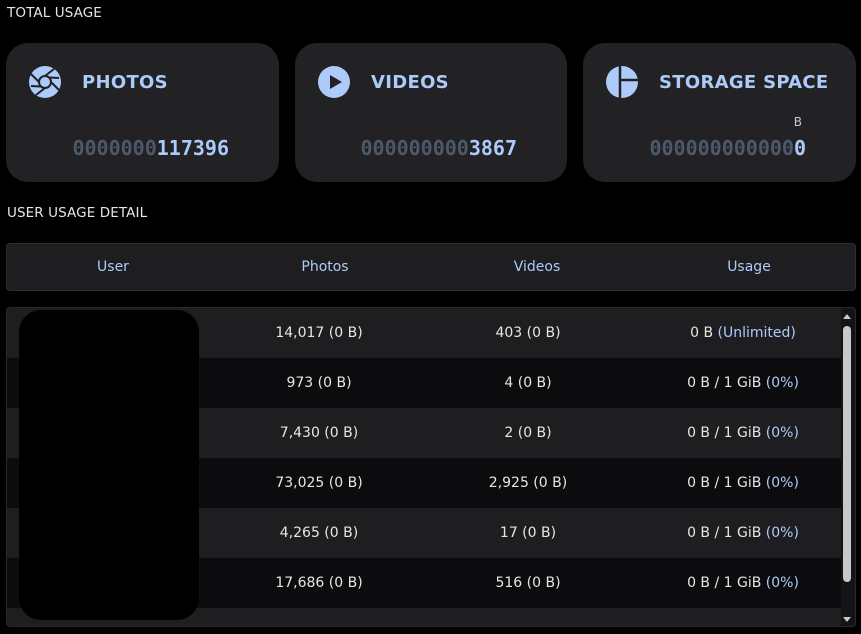  I want to click on pie-chart-icon, so click(622, 82).